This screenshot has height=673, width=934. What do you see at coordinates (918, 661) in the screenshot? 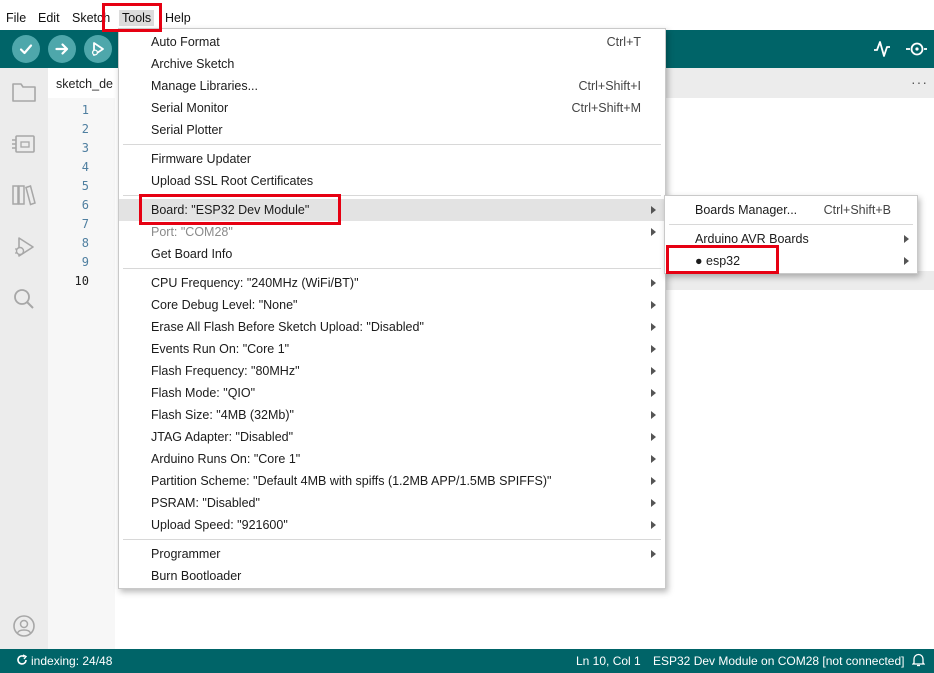
I see `notifications-button` at bounding box center [918, 661].